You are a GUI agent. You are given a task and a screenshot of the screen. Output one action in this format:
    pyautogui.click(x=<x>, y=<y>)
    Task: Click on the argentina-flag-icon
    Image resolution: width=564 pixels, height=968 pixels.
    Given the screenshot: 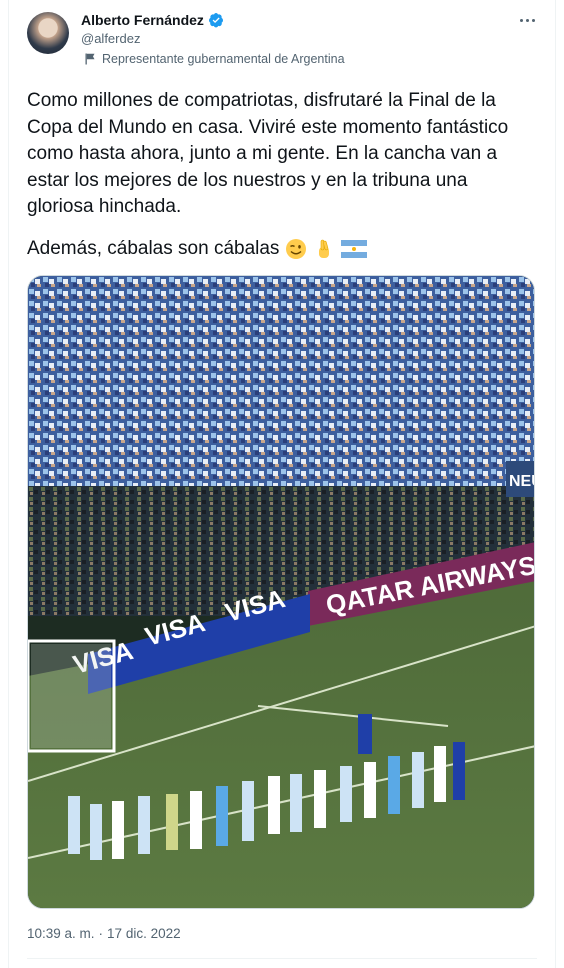 What is the action you would take?
    pyautogui.click(x=354, y=249)
    